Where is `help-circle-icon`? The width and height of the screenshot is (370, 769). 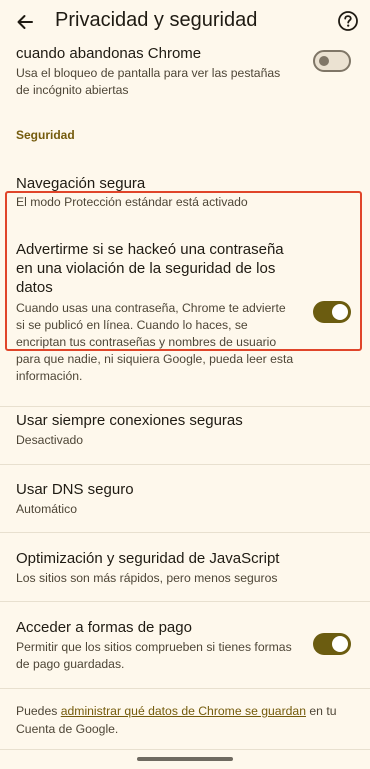
help-circle-icon is located at coordinates (348, 21).